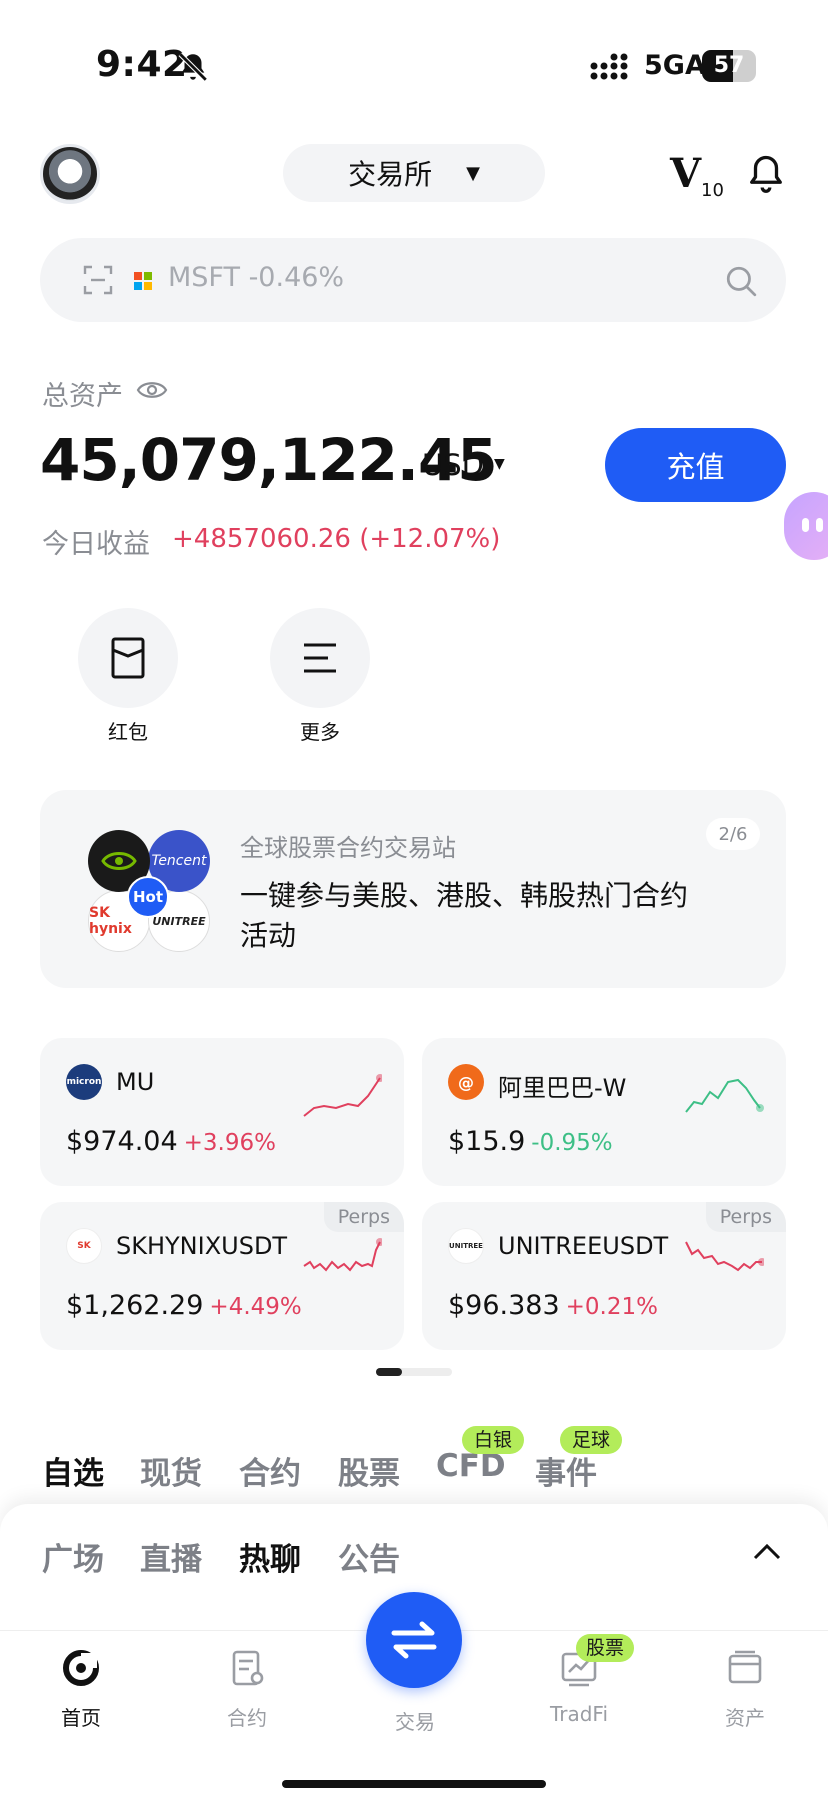 The width and height of the screenshot is (828, 1801). I want to click on menu-icon, so click(320, 658).